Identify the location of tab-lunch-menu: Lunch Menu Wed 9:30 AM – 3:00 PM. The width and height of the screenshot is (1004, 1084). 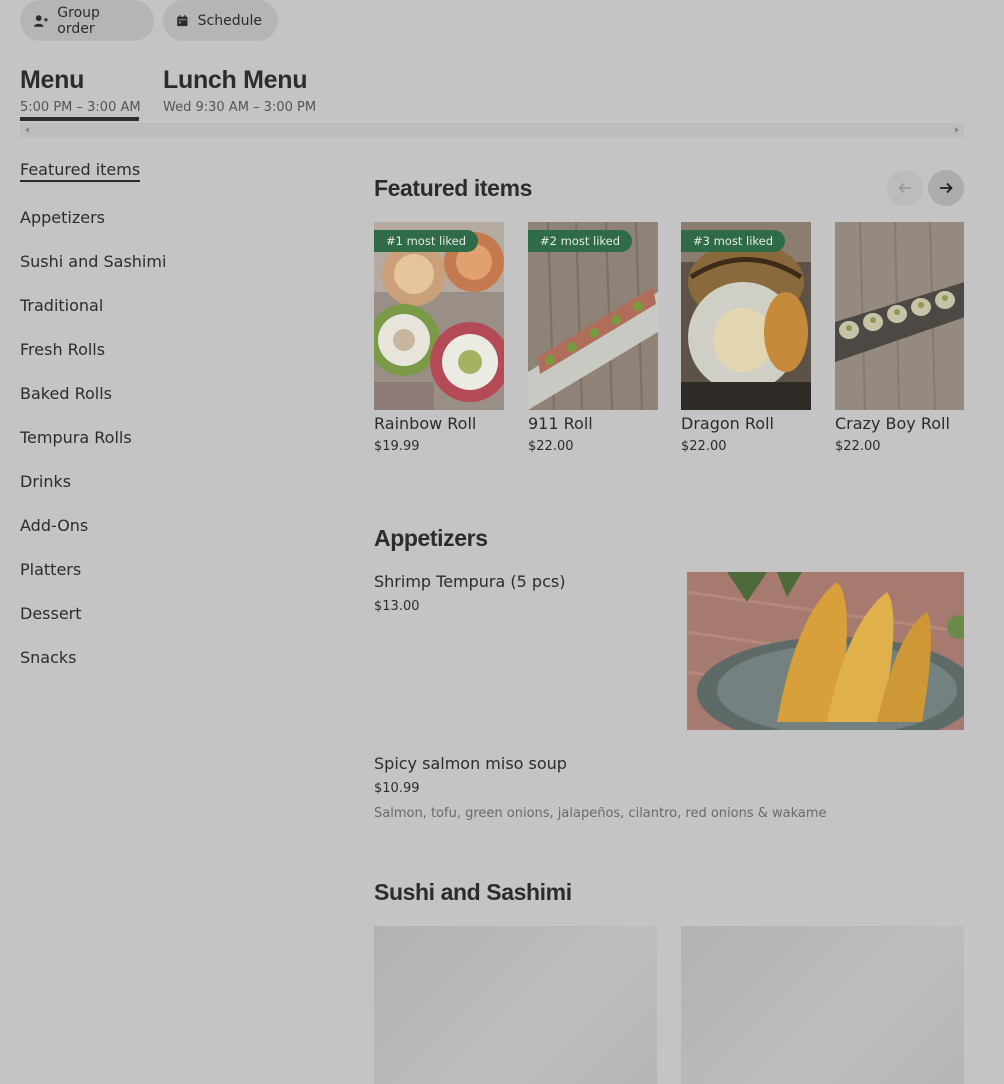
(239, 90).